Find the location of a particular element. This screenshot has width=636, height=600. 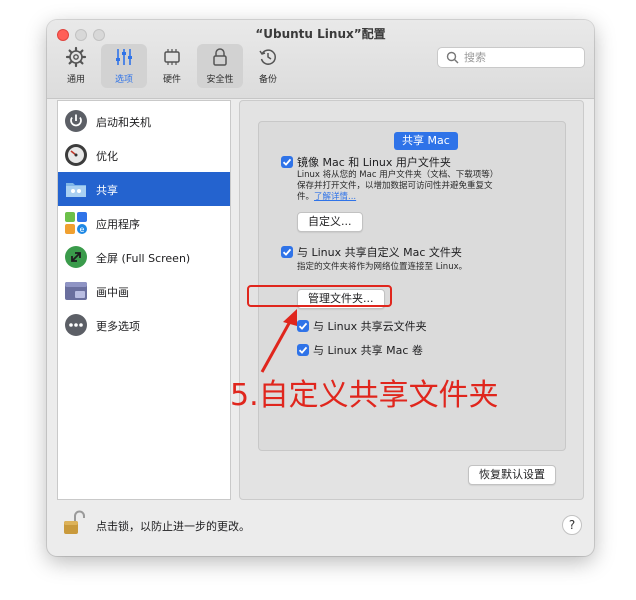

custom-folders-description: 指定的文件夹将作为网络位置连接至 Linux。 is located at coordinates (382, 267).